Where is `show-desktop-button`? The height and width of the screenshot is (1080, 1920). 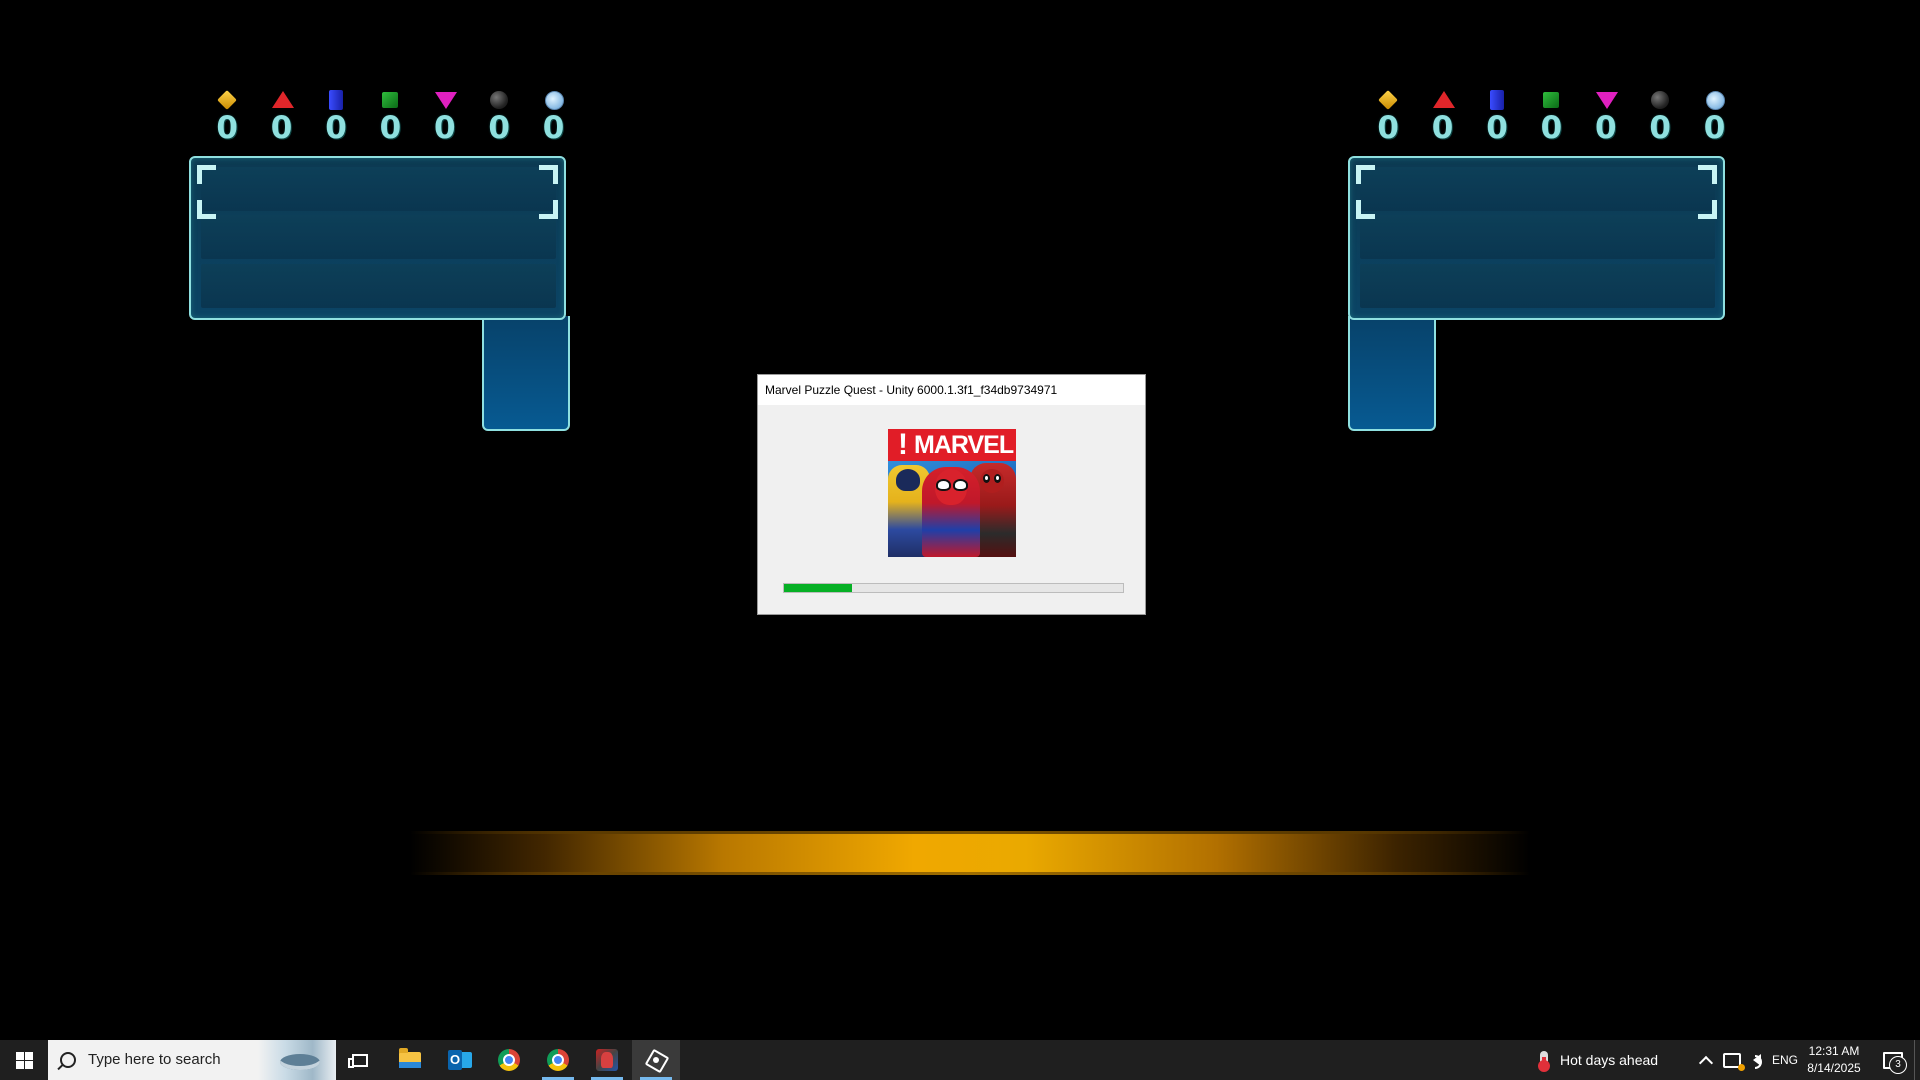 show-desktop-button is located at coordinates (1917, 1060).